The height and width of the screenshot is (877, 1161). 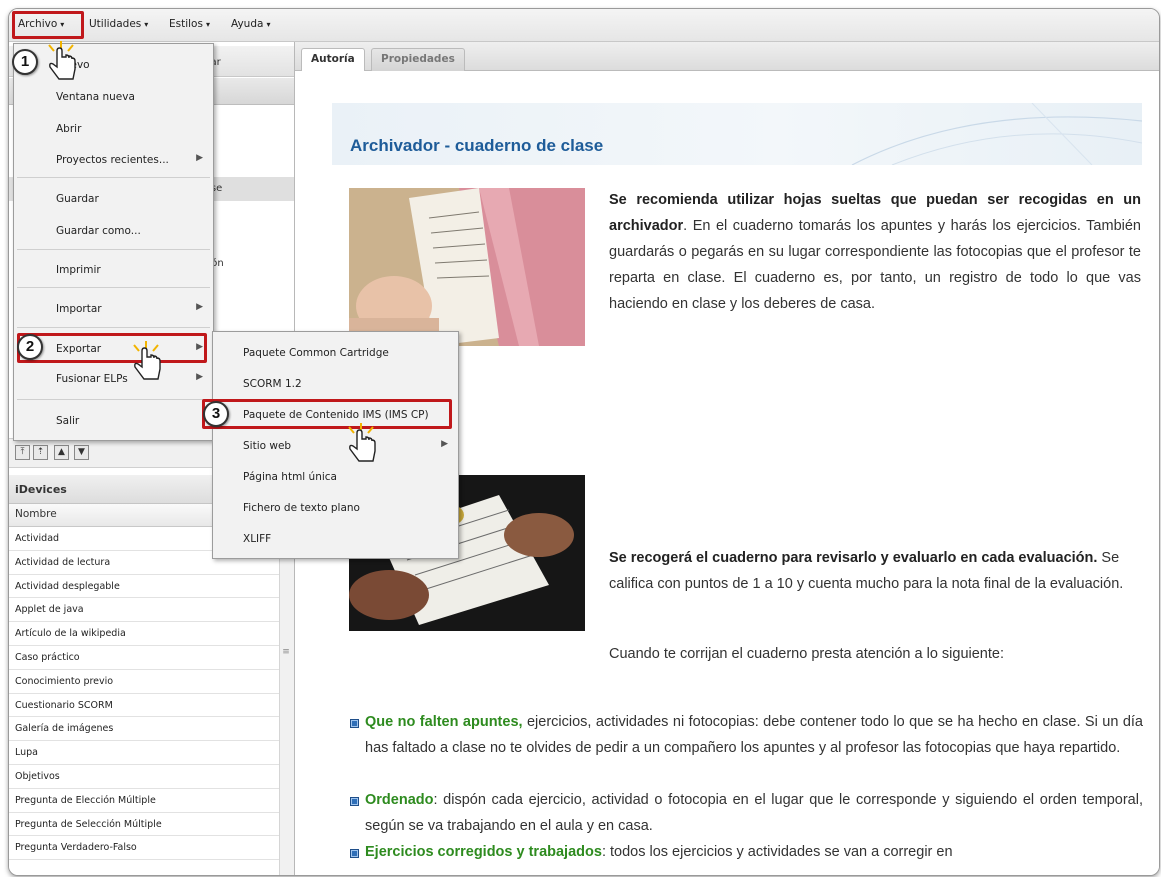 I want to click on idevice-item: Lupa, so click(x=144, y=753).